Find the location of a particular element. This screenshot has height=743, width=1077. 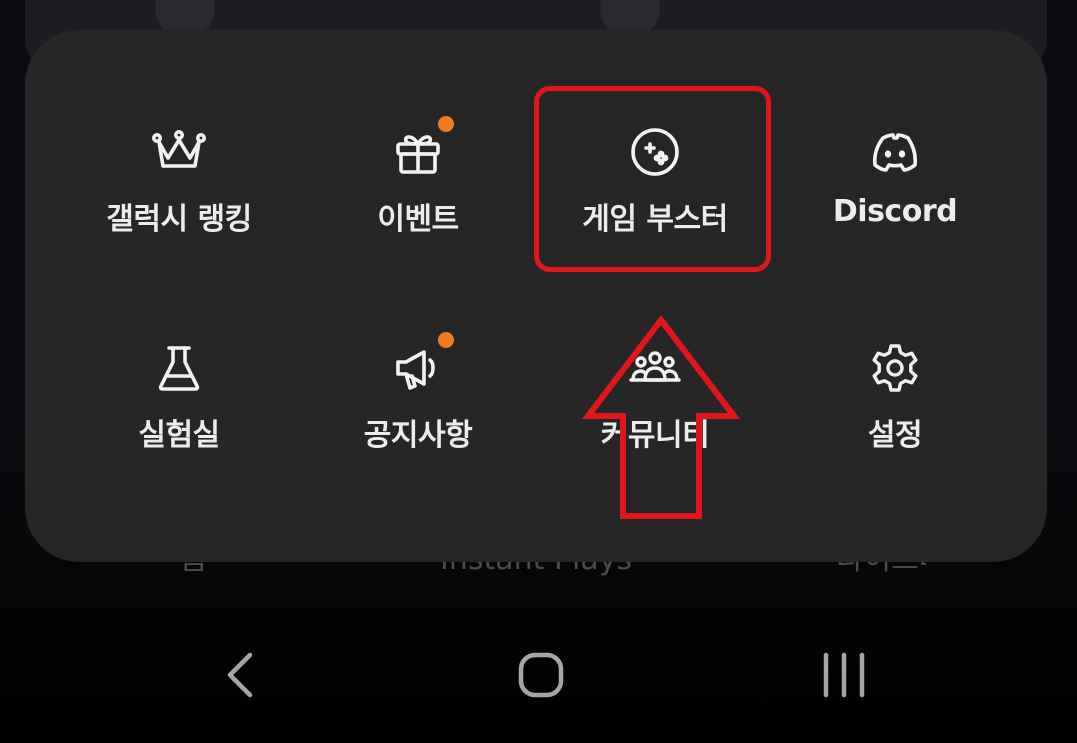

menu-item-label: 공지사항 is located at coordinates (418, 435).